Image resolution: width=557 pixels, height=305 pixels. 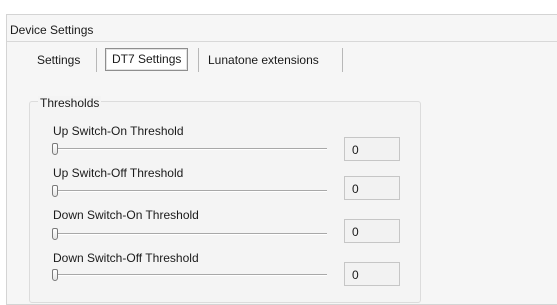 I want to click on up-switch-on-threshold-label: Up Switch-On Threshold, so click(x=118, y=131).